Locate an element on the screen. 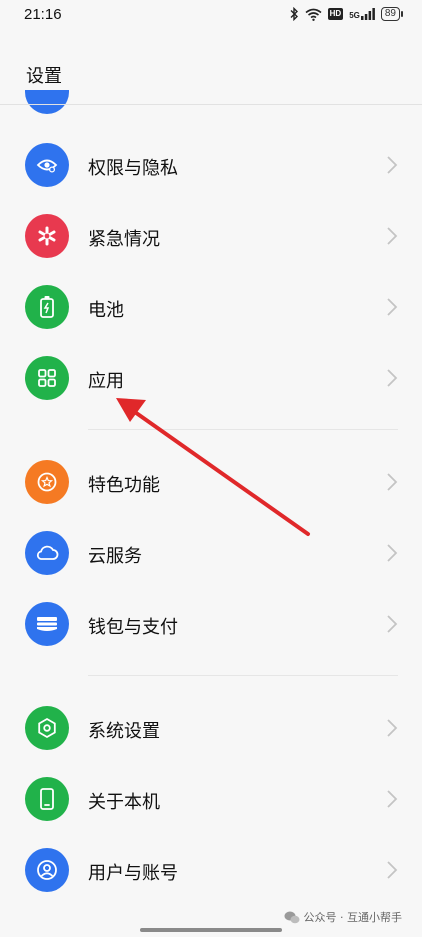 The height and width of the screenshot is (937, 422). hd-badge: HD is located at coordinates (335, 14).